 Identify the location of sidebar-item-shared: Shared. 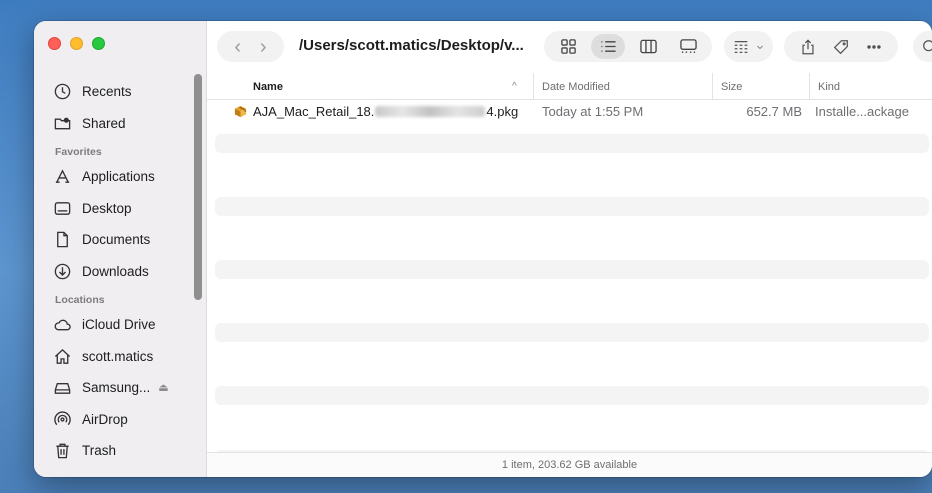
(120, 124).